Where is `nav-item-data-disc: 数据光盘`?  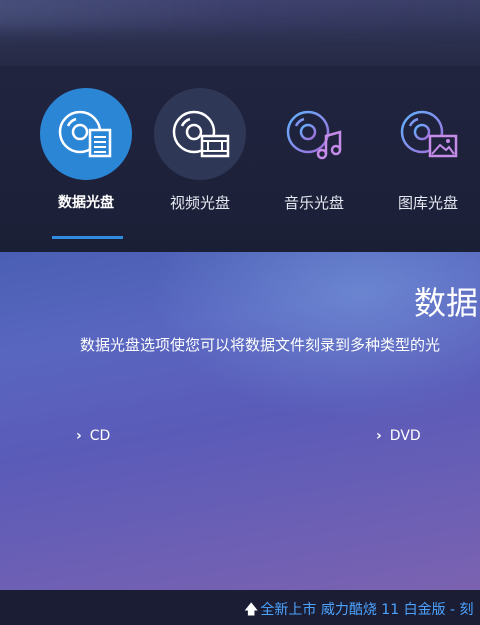 nav-item-data-disc: 数据光盘 is located at coordinates (86, 150).